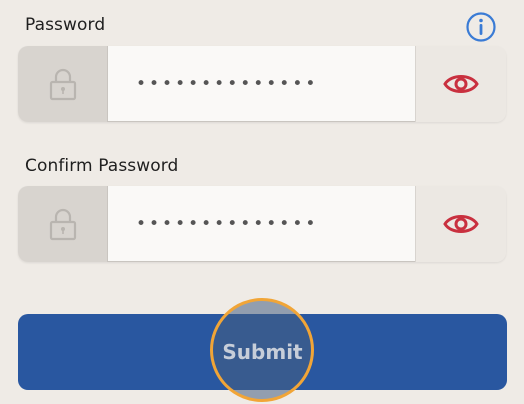 Image resolution: width=524 pixels, height=404 pixels. Describe the element at coordinates (460, 84) in the screenshot. I see `show-password-eye-icon` at that location.